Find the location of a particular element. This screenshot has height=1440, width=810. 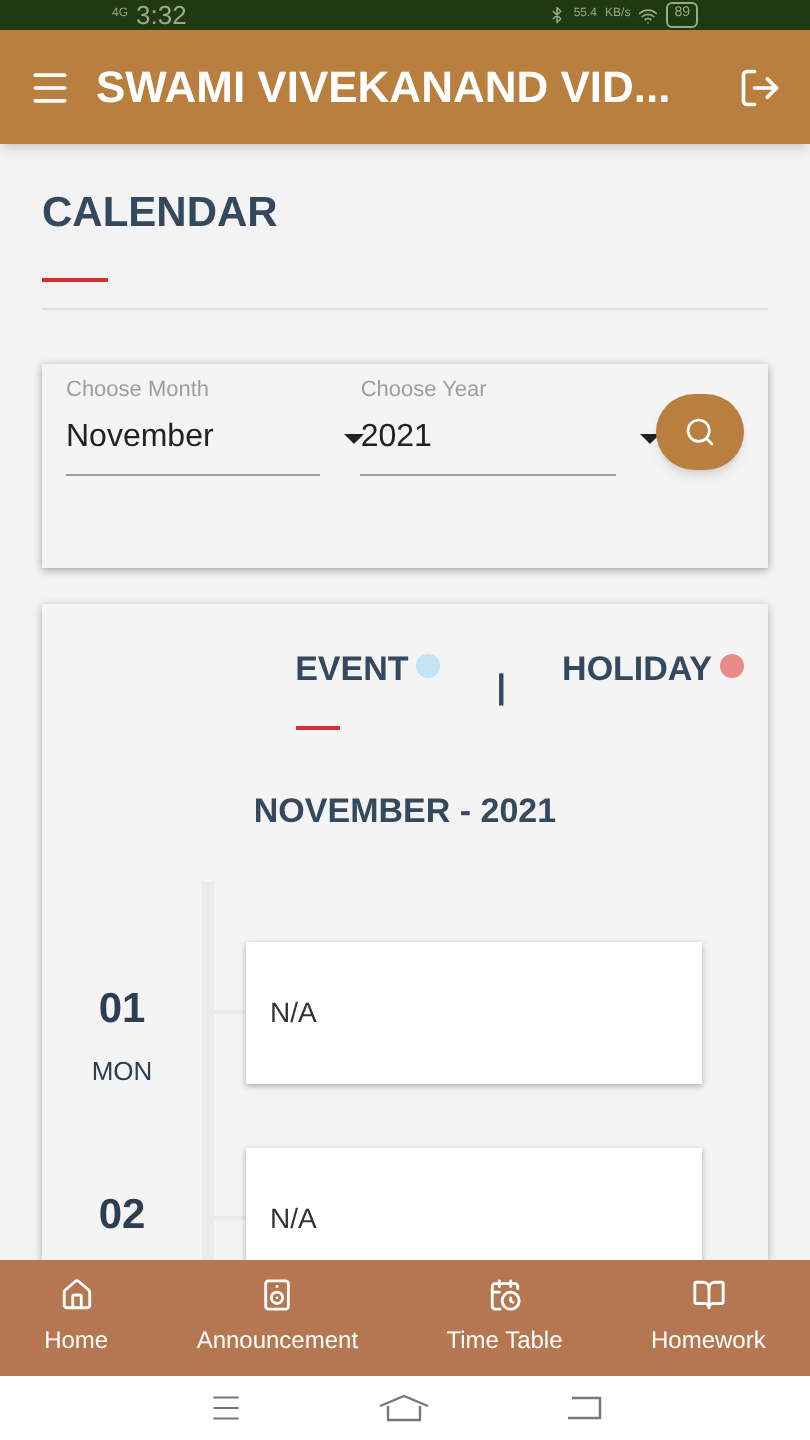

day-number: 01 is located at coordinates (122, 1009).